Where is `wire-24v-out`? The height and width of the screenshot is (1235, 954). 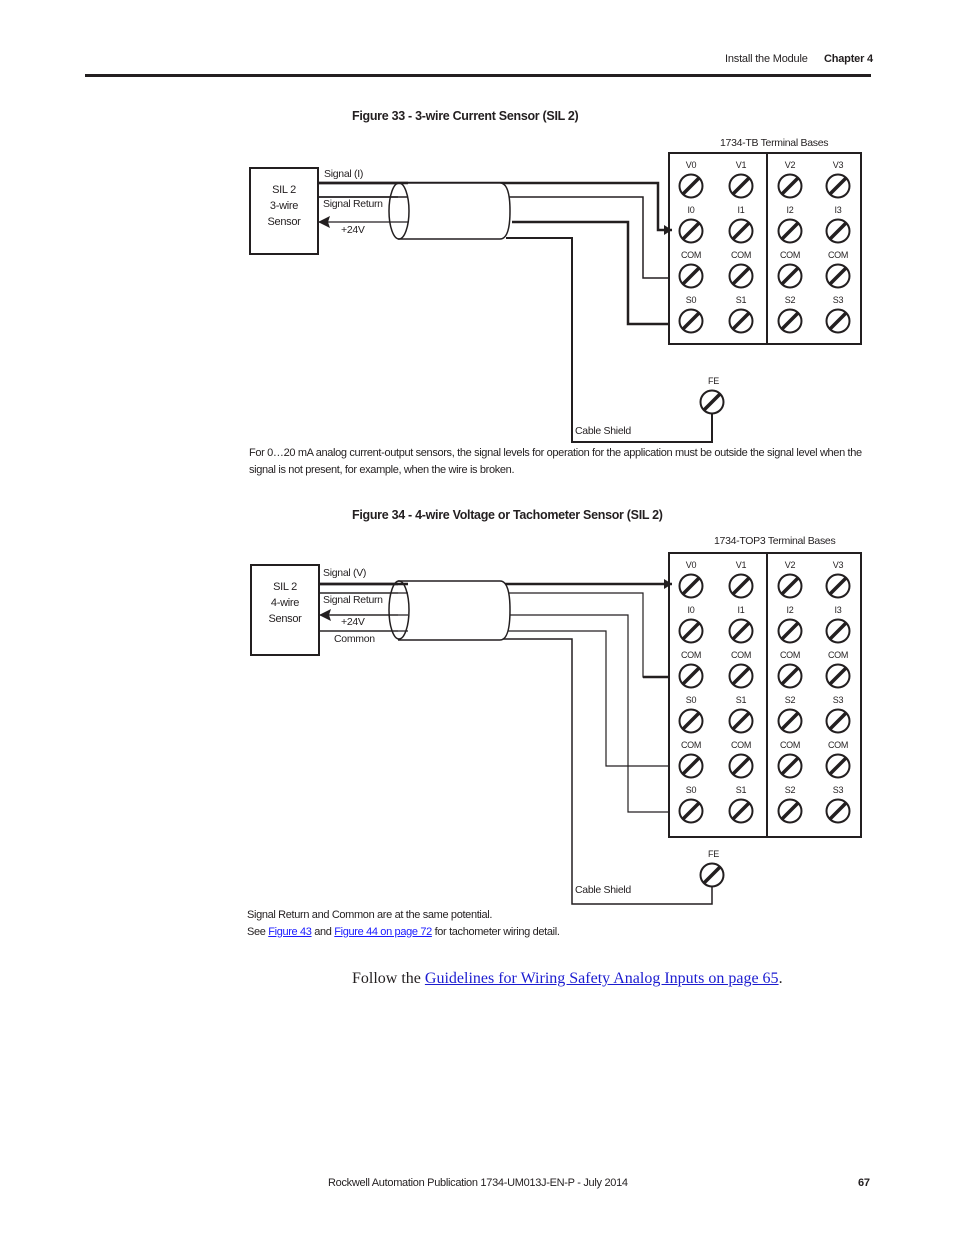 wire-24v-out is located at coordinates (590, 713).